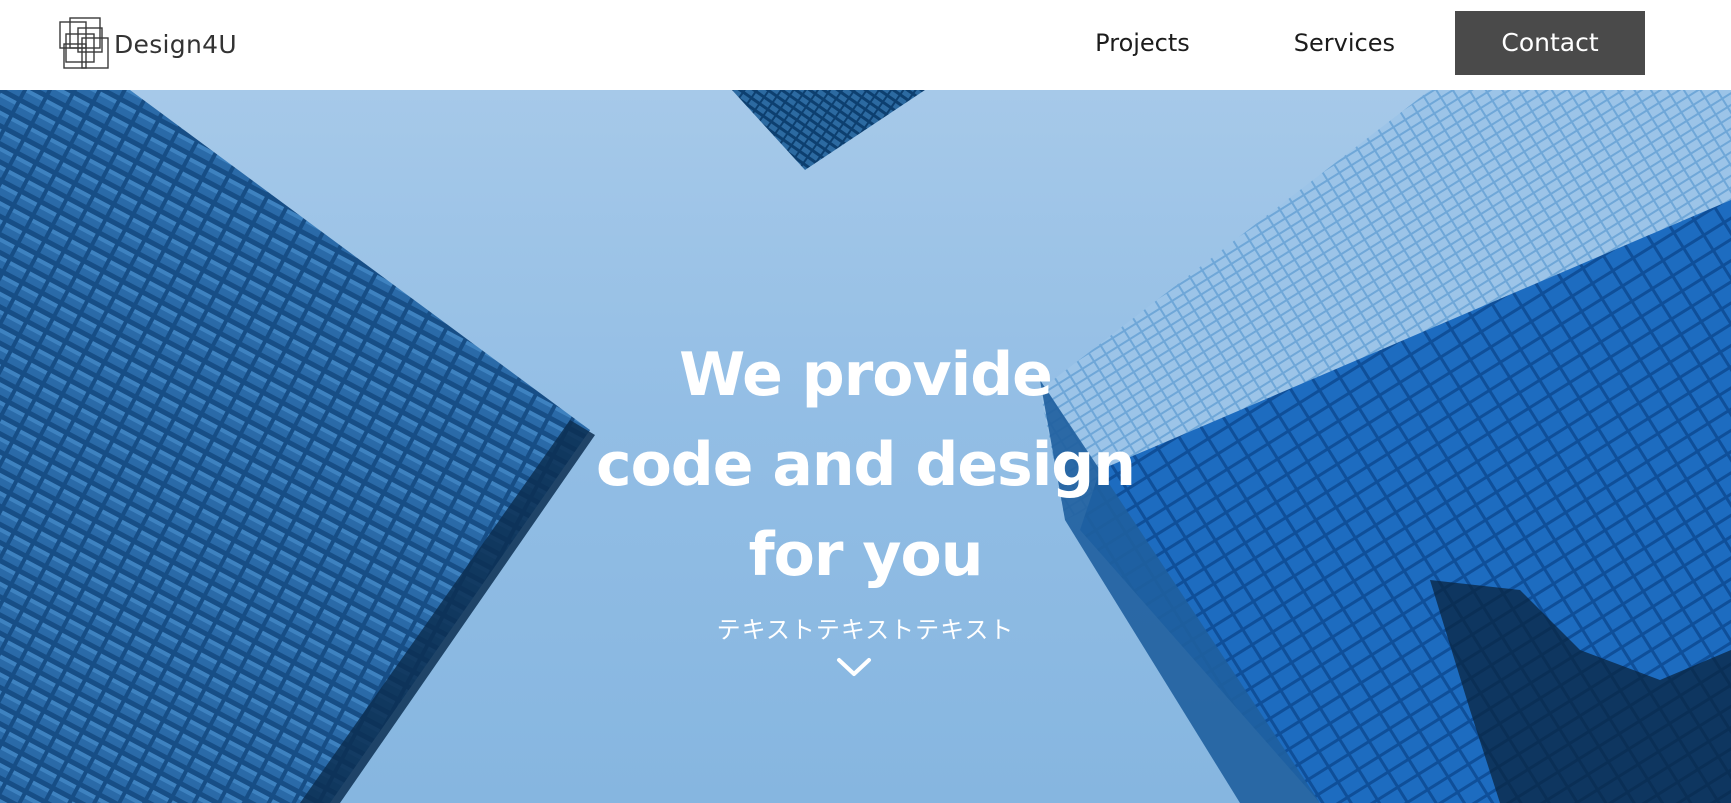  Describe the element at coordinates (84, 43) in the screenshot. I see `logo-squares-icon` at that location.